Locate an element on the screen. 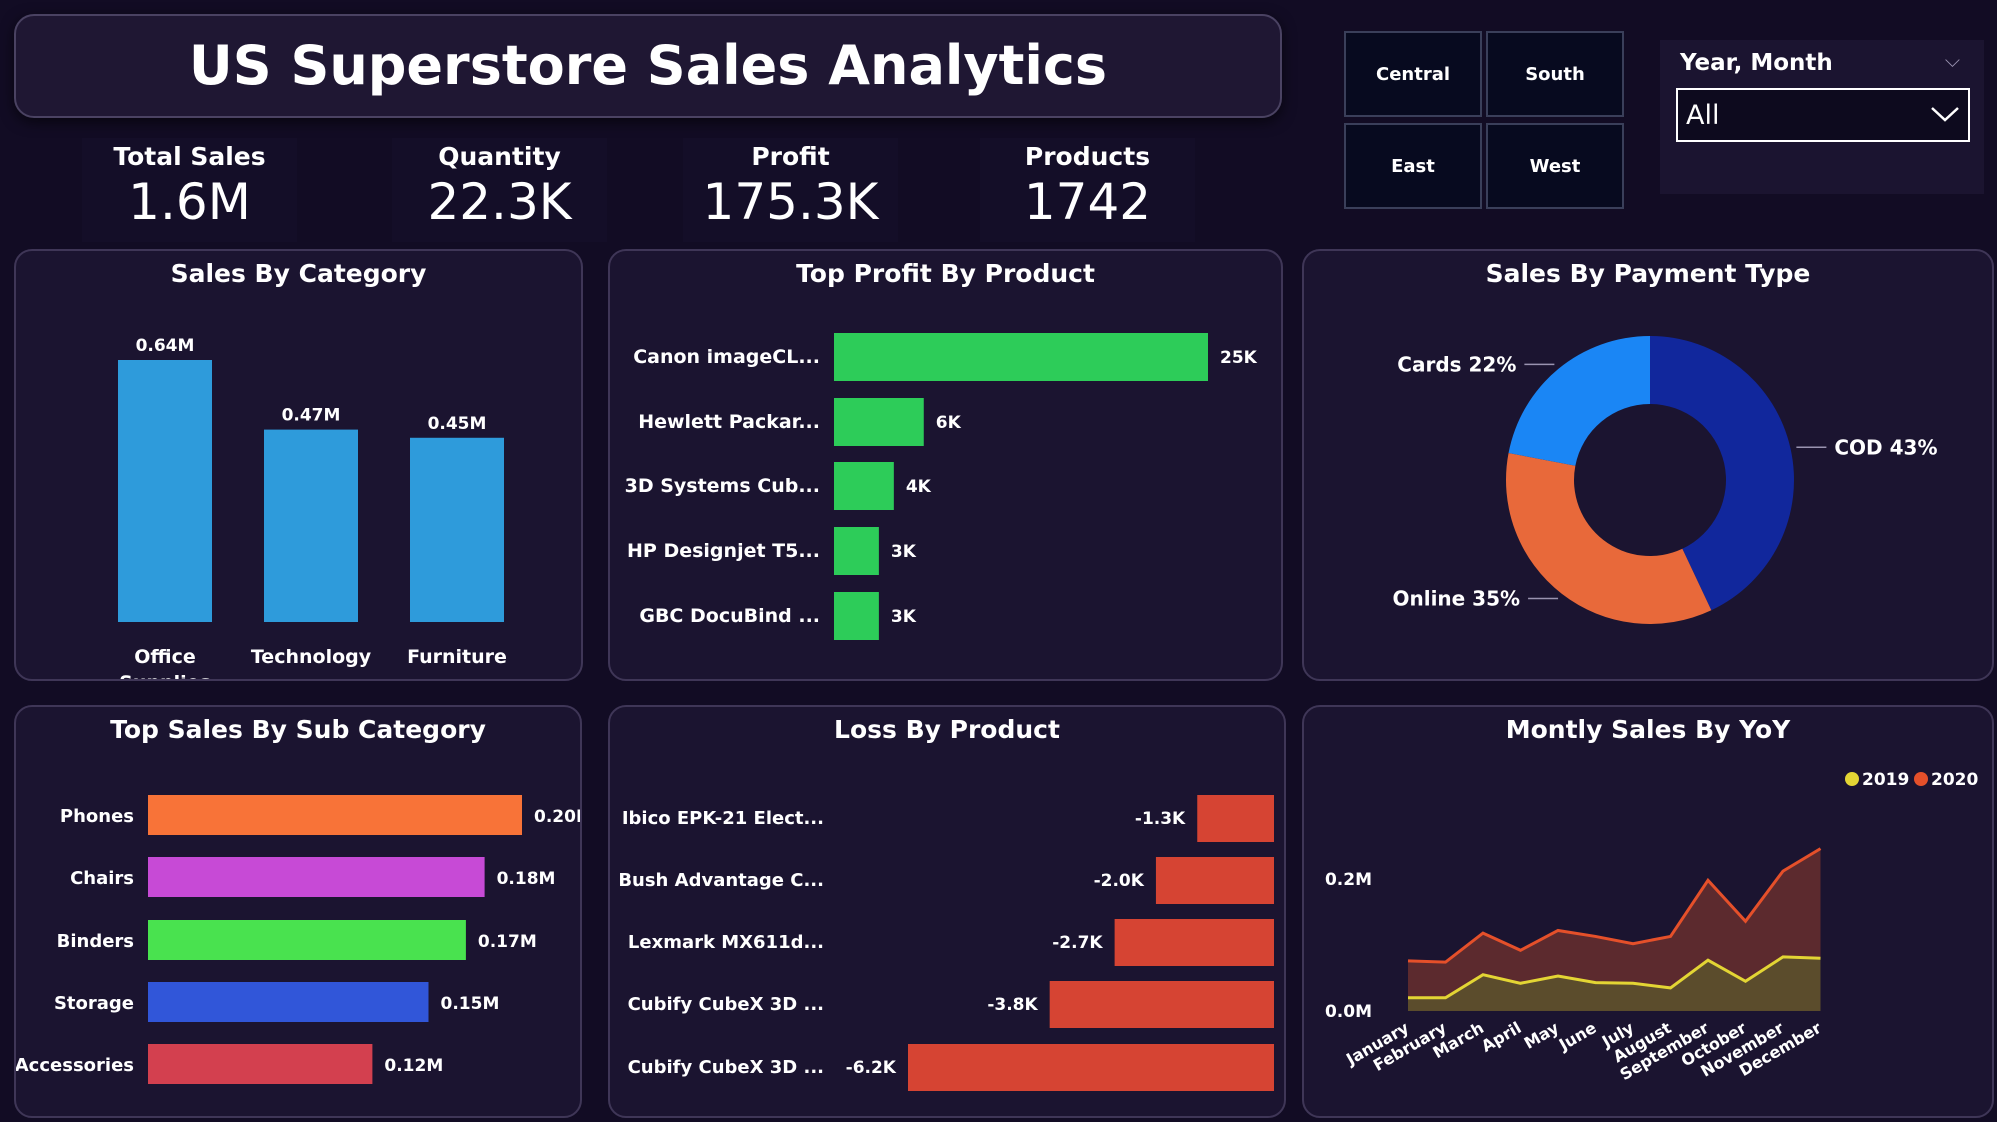 The width and height of the screenshot is (1997, 1122). bar-value-label: -1.3K is located at coordinates (1160, 819).